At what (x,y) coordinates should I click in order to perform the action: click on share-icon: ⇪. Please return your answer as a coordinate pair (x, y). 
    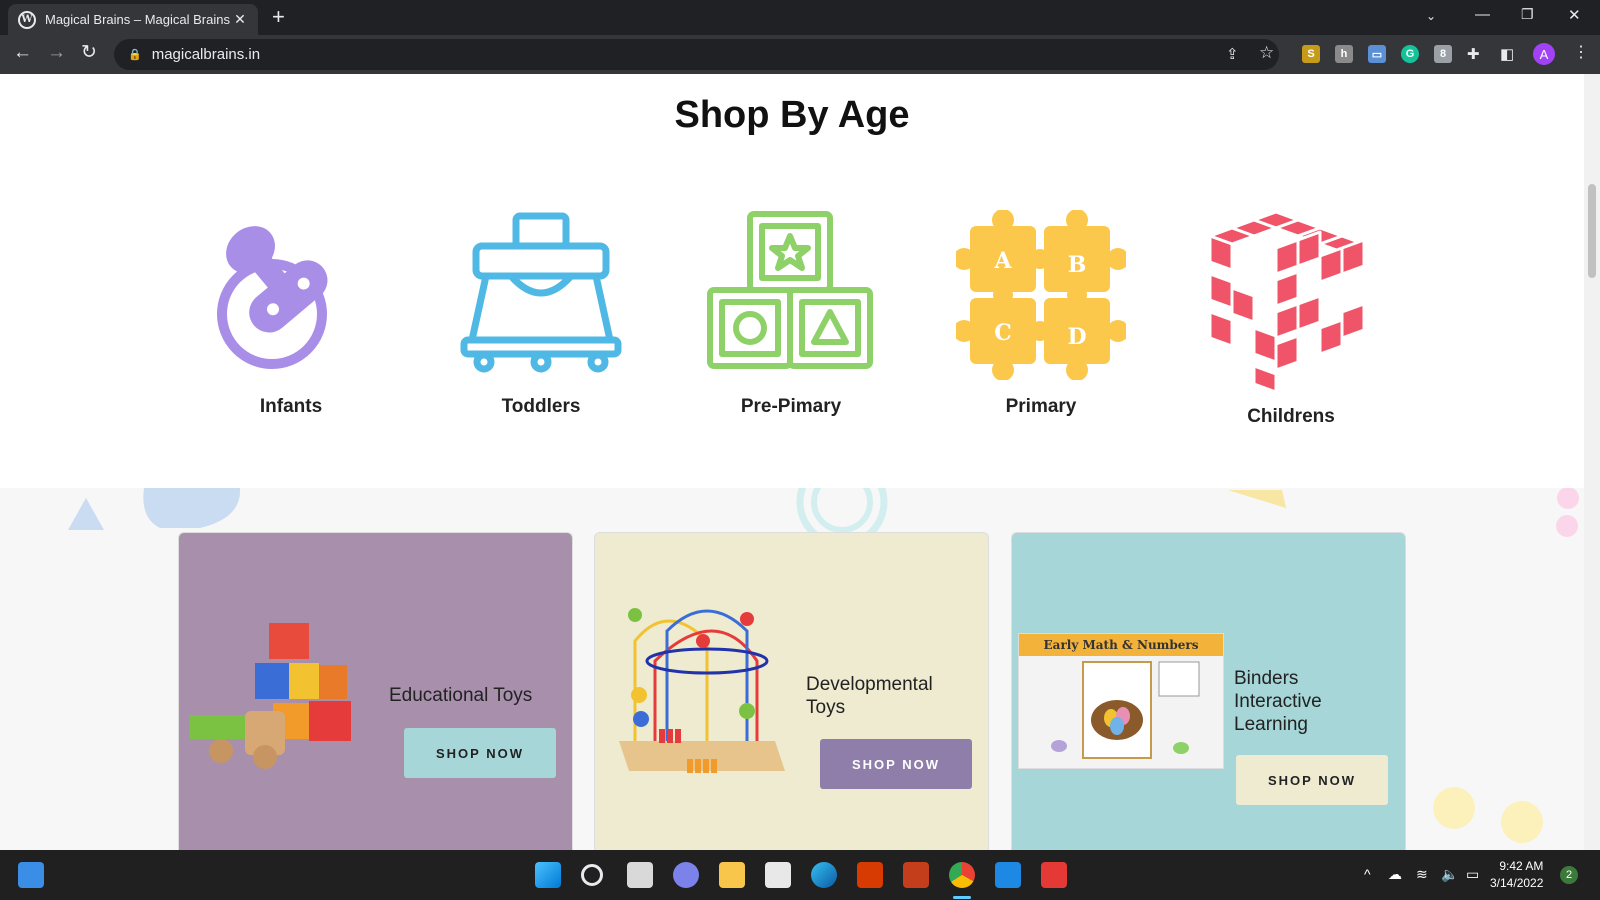
    Looking at the image, I should click on (1232, 55).